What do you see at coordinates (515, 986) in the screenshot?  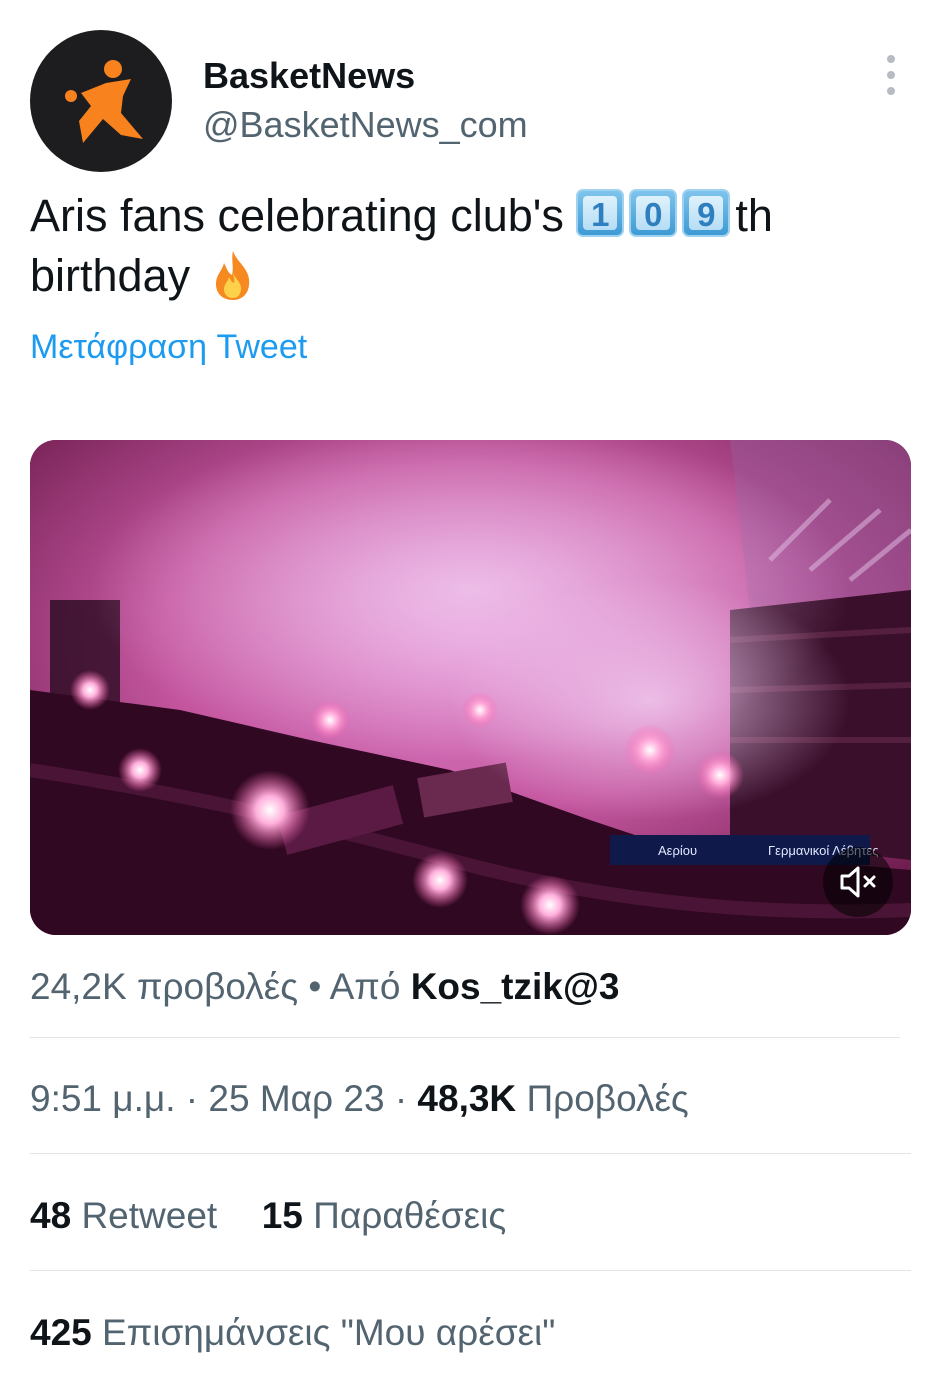 I see `video-source-user: Kos_tzik@3` at bounding box center [515, 986].